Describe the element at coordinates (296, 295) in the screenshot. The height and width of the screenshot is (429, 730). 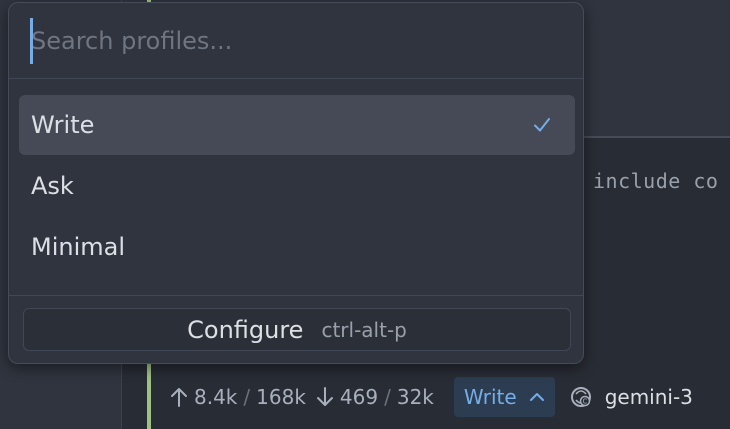
I see `popover-divider` at that location.